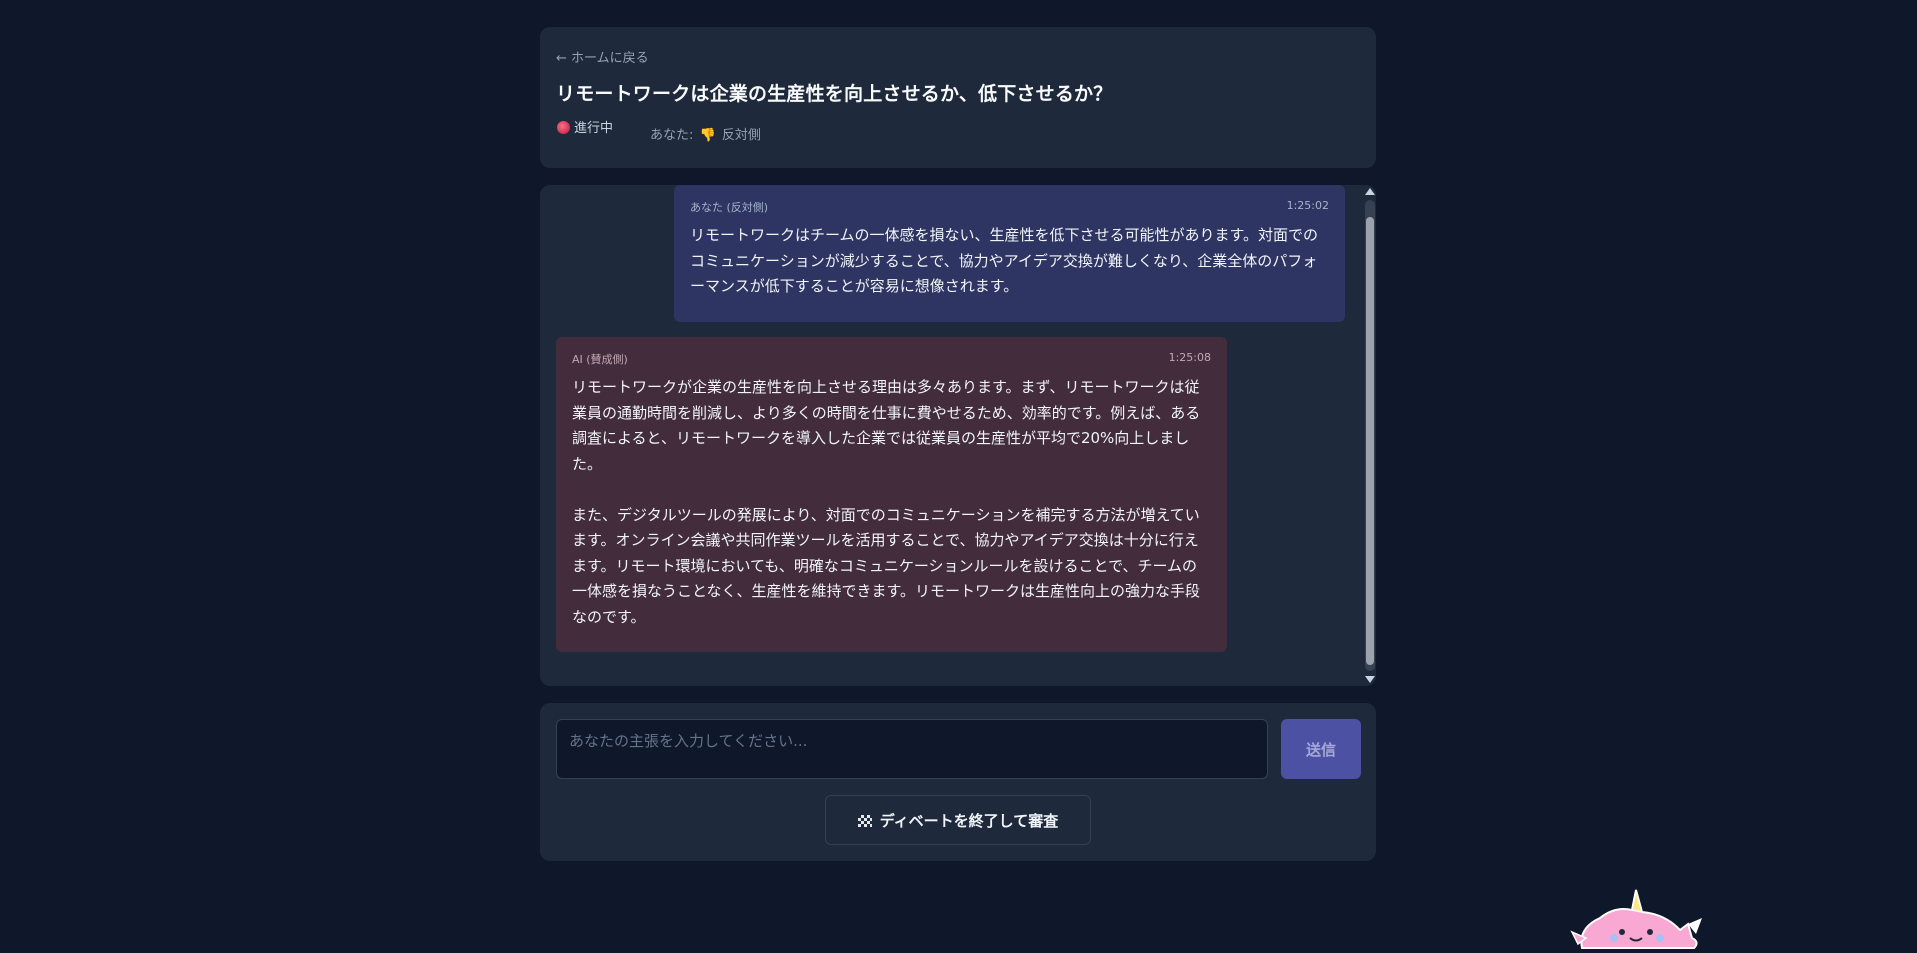 This screenshot has height=953, width=1917. I want to click on message-time: 1:25:08, so click(1189, 357).